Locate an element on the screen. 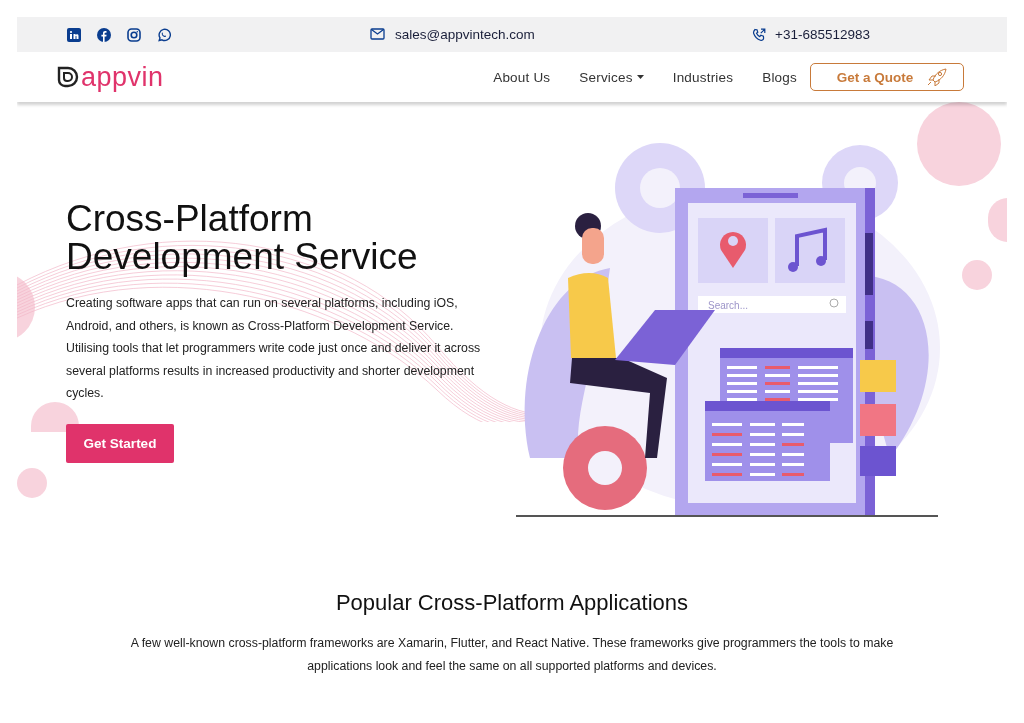  instagram-icon is located at coordinates (134, 34).